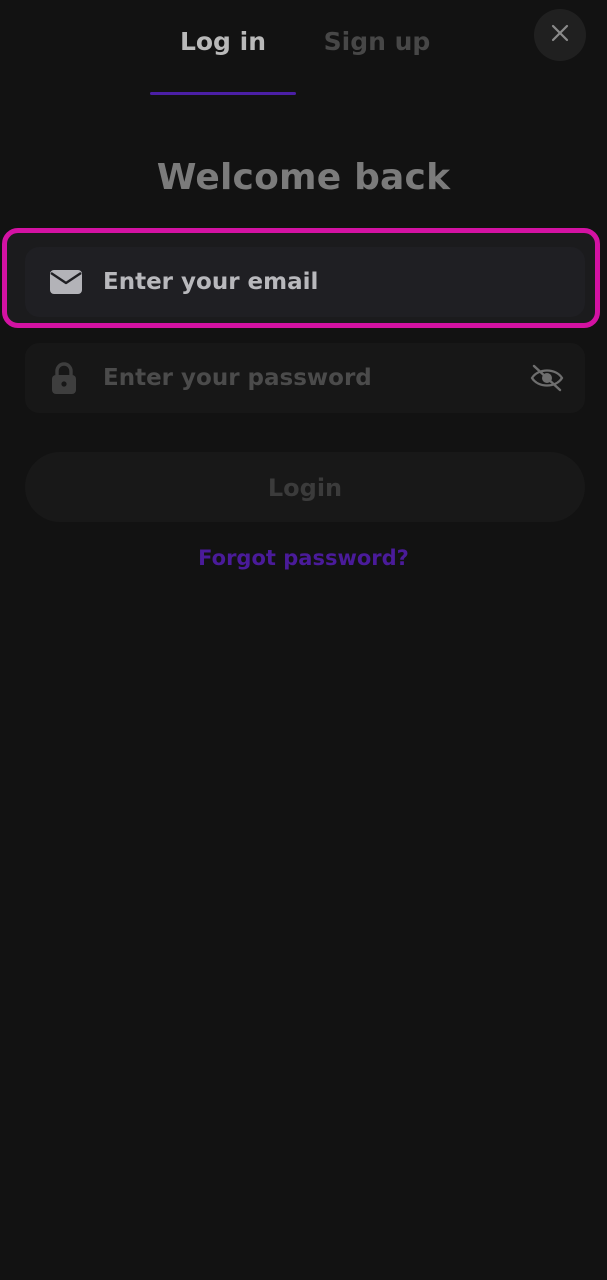 The width and height of the screenshot is (607, 1280). What do you see at coordinates (547, 378) in the screenshot?
I see `eye-off-icon` at bounding box center [547, 378].